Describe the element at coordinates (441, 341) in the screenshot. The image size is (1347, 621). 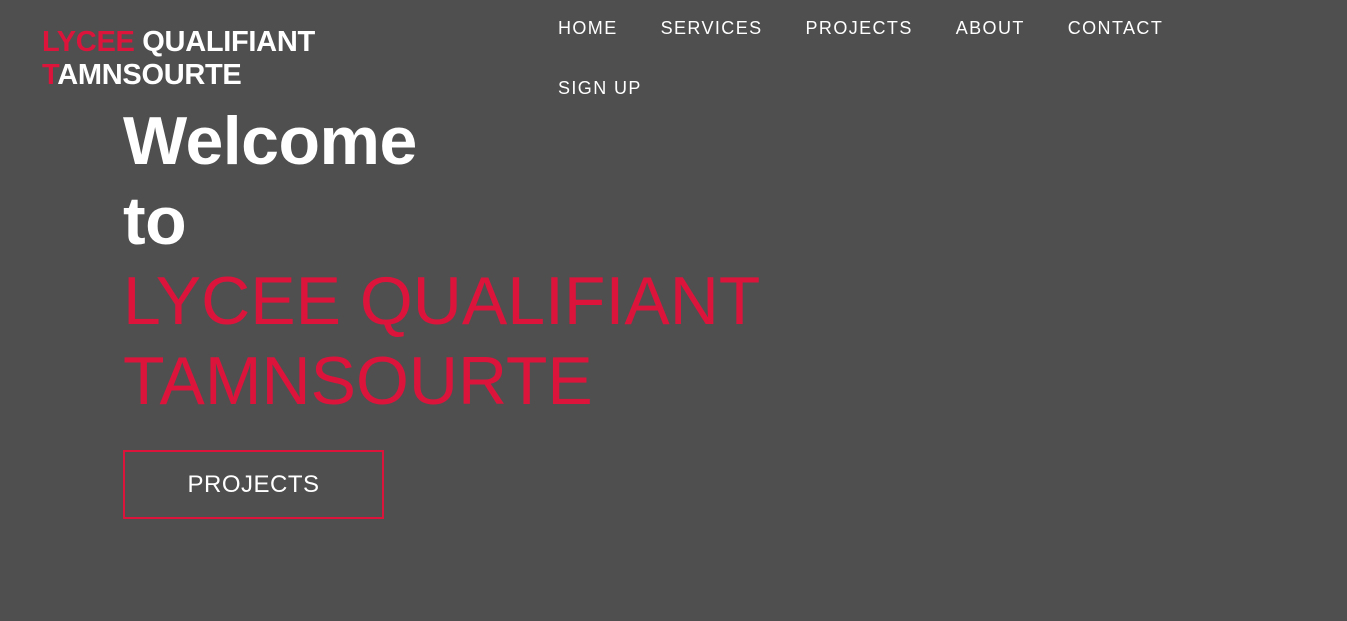
I see `hero-school-name: LYCEE QUALIFIANT TAMNSOURTE` at that location.